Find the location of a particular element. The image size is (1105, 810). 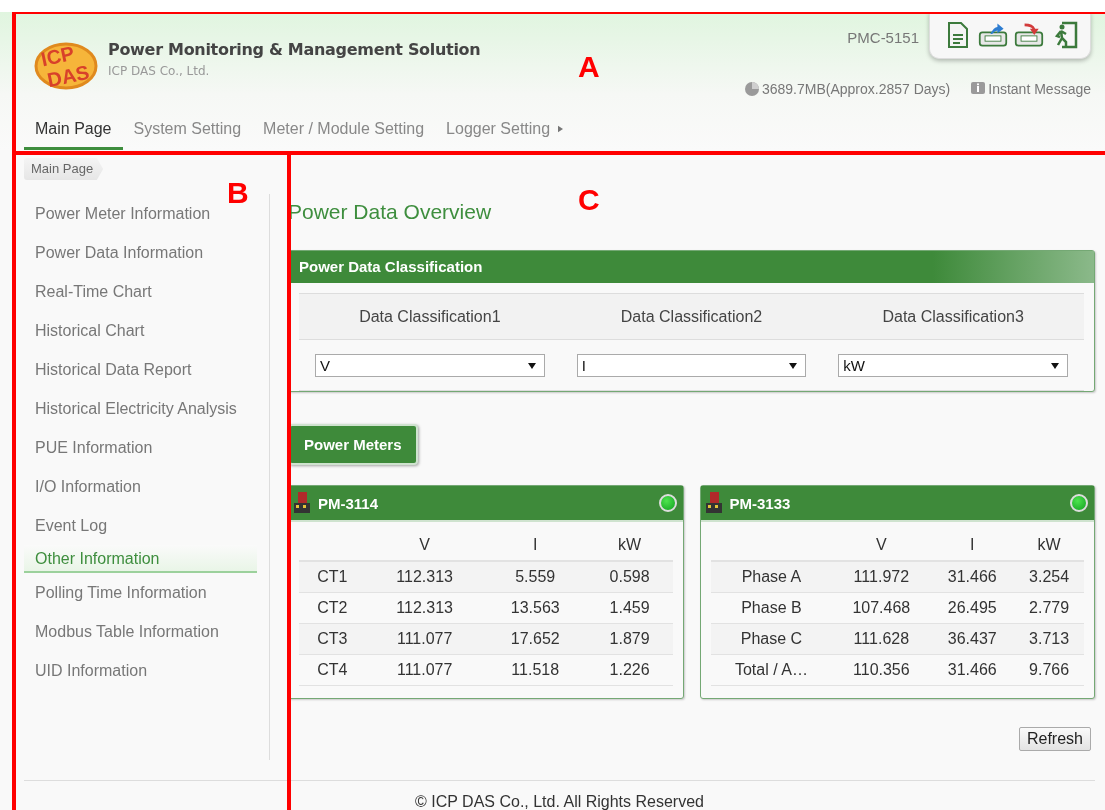

refresh-button: Refresh is located at coordinates (1054, 739).